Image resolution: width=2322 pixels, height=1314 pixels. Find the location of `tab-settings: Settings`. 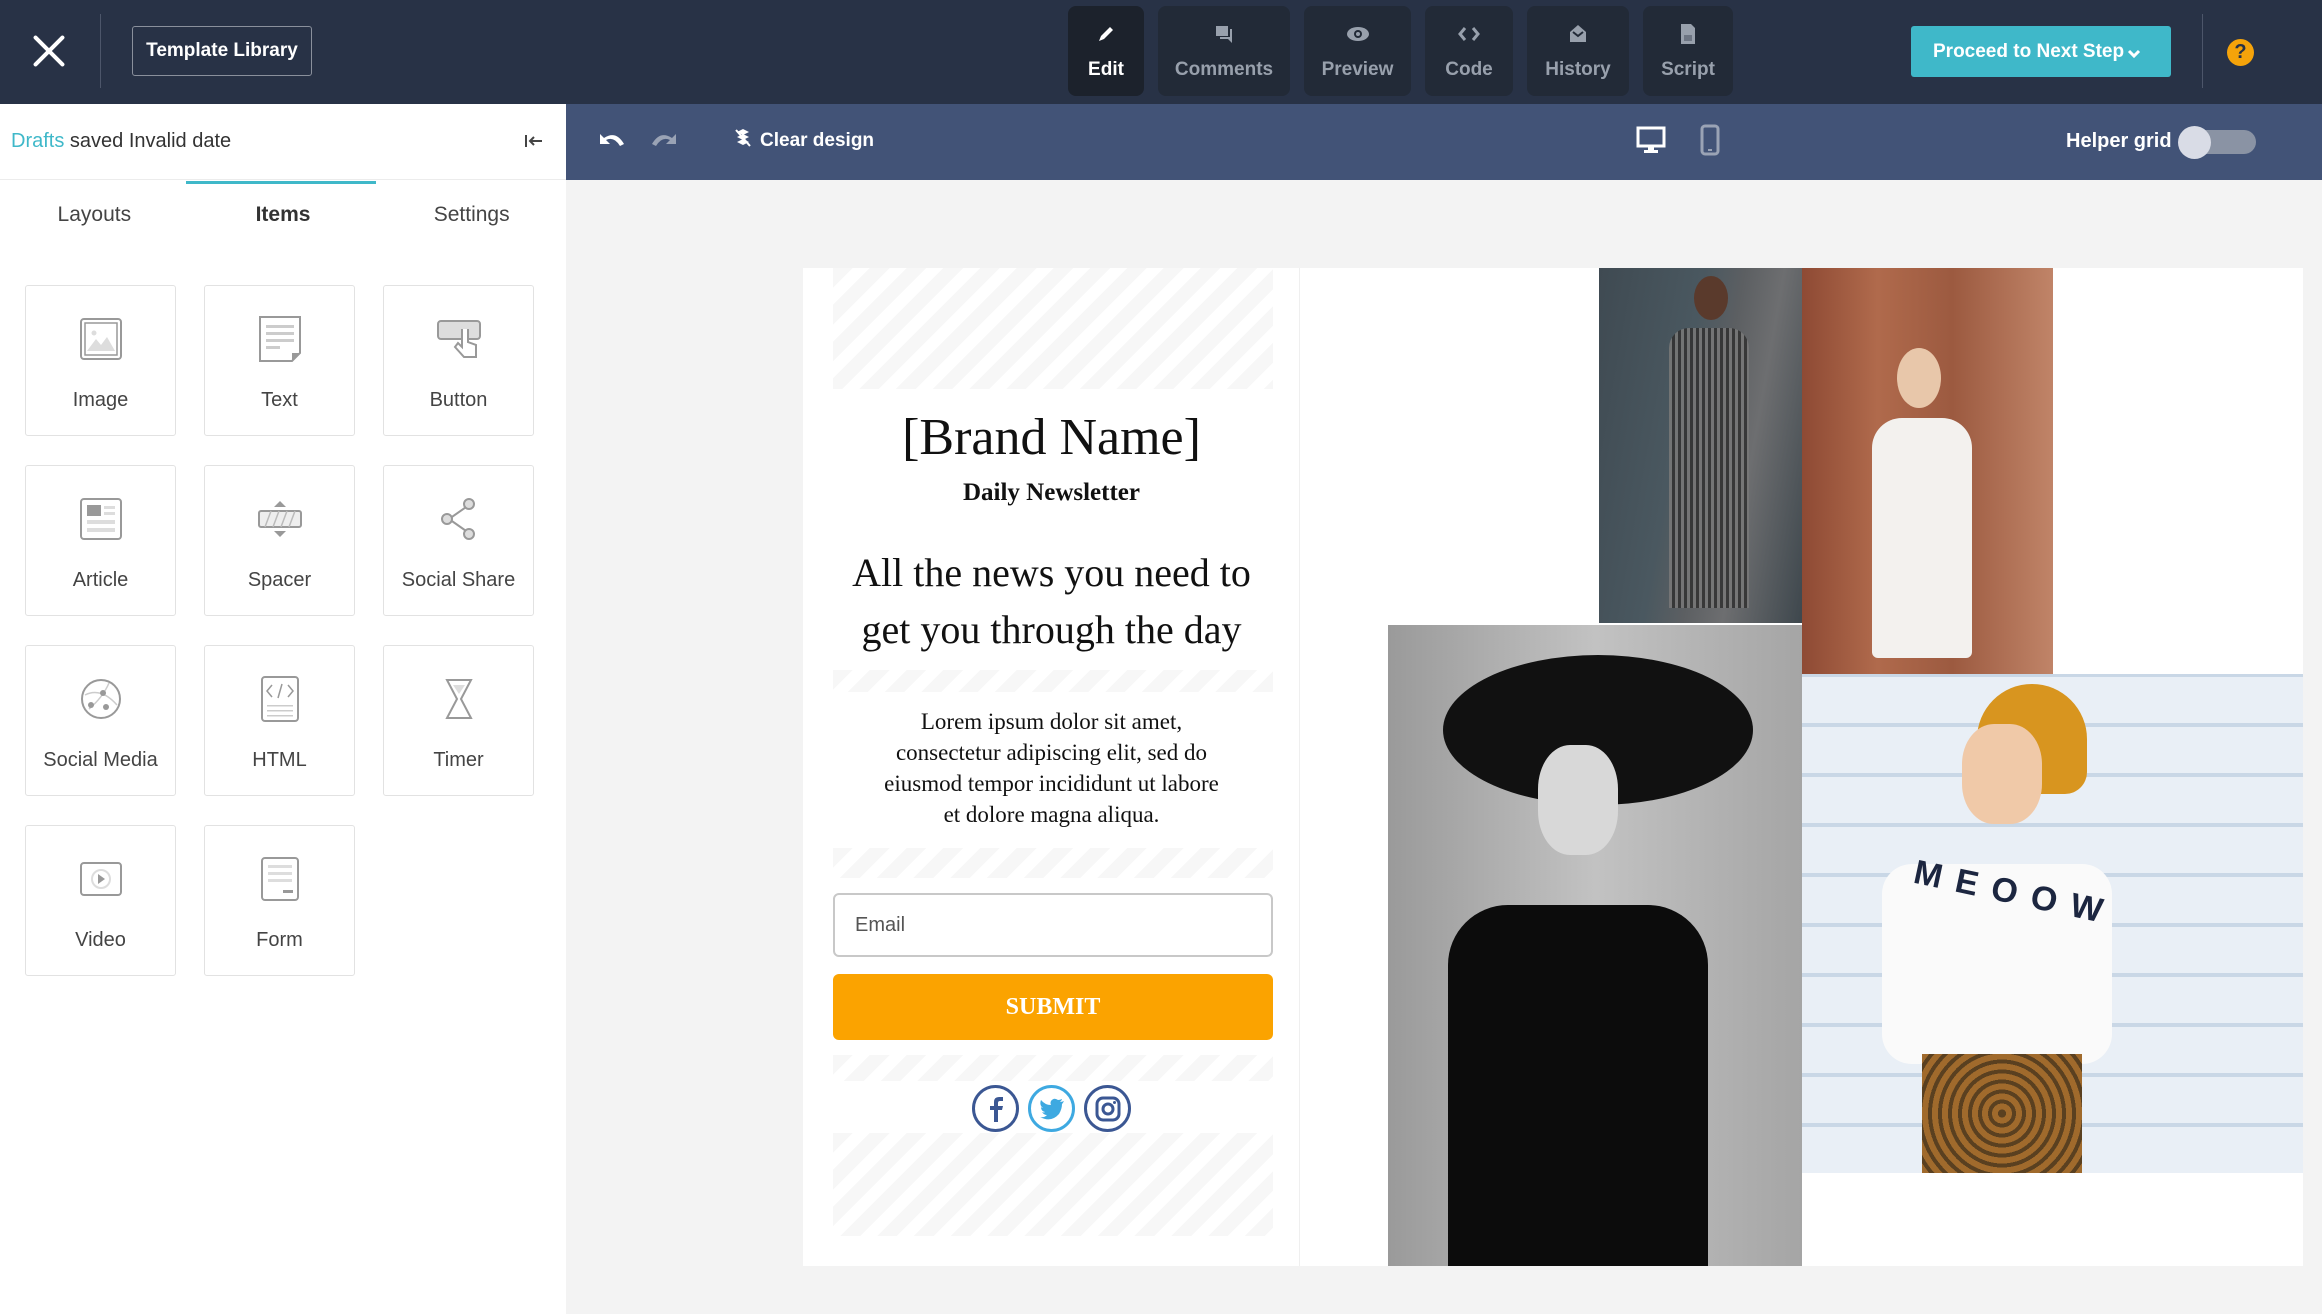

tab-settings: Settings is located at coordinates (471, 218).